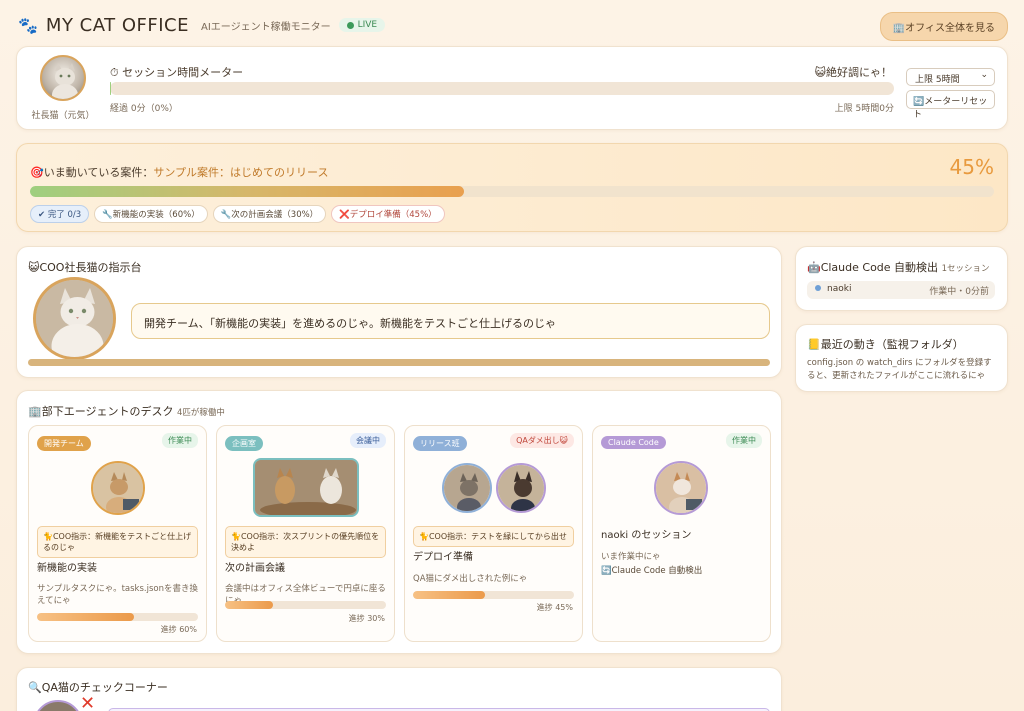  I want to click on session-meter-bar, so click(502, 88).